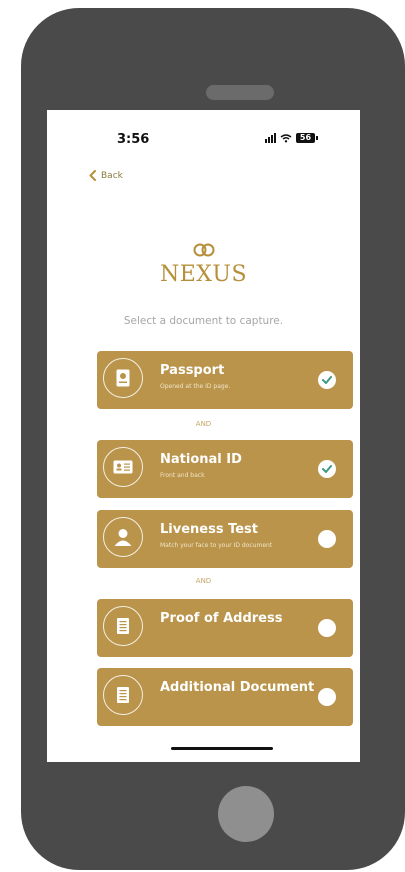  Describe the element at coordinates (203, 142) in the screenshot. I see `status-bar: 3:56 56` at that location.